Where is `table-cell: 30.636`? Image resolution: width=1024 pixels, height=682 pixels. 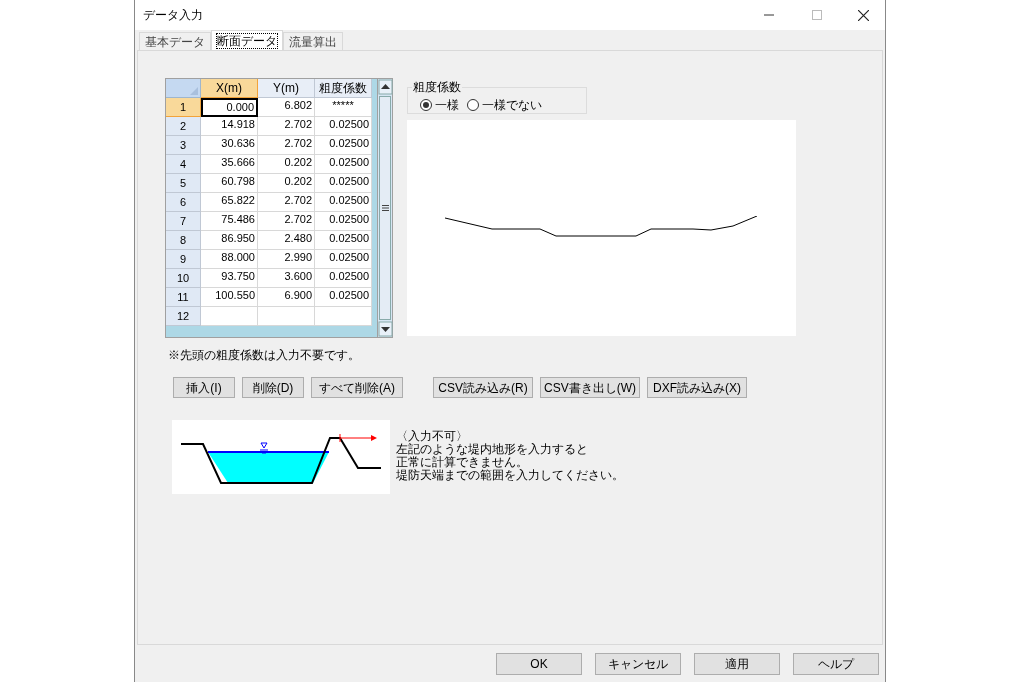
table-cell: 30.636 is located at coordinates (229, 145).